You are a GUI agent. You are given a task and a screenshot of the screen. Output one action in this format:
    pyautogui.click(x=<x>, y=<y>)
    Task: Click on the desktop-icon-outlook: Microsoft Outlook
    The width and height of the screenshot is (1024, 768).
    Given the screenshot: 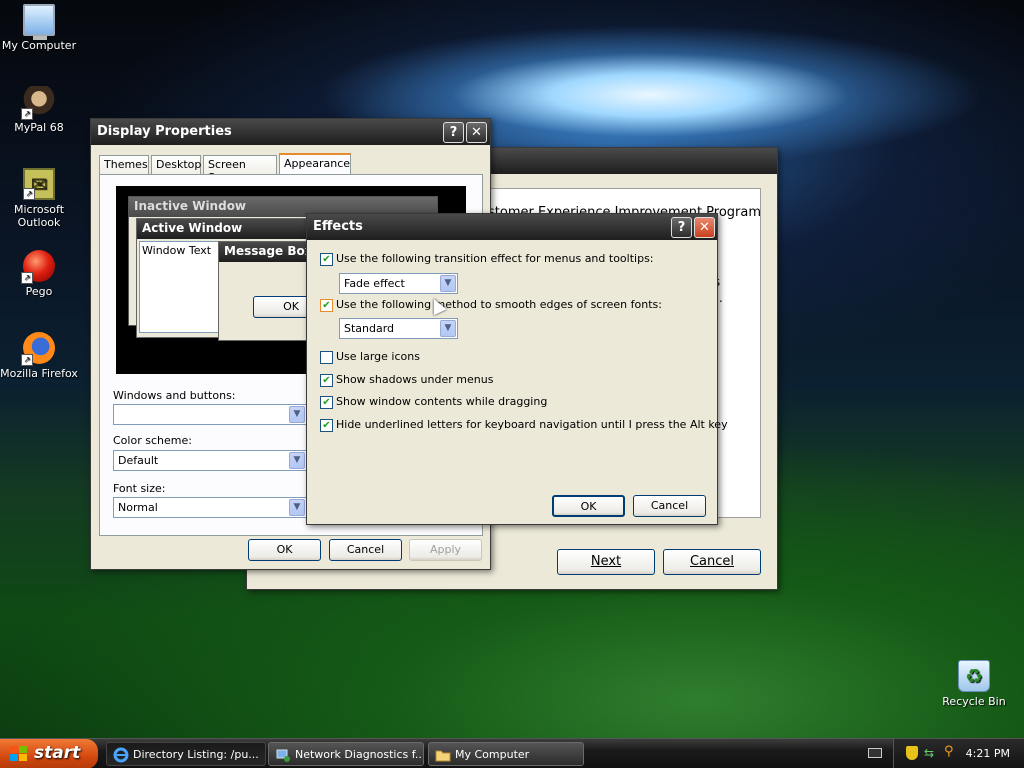 What is the action you would take?
    pyautogui.click(x=39, y=198)
    